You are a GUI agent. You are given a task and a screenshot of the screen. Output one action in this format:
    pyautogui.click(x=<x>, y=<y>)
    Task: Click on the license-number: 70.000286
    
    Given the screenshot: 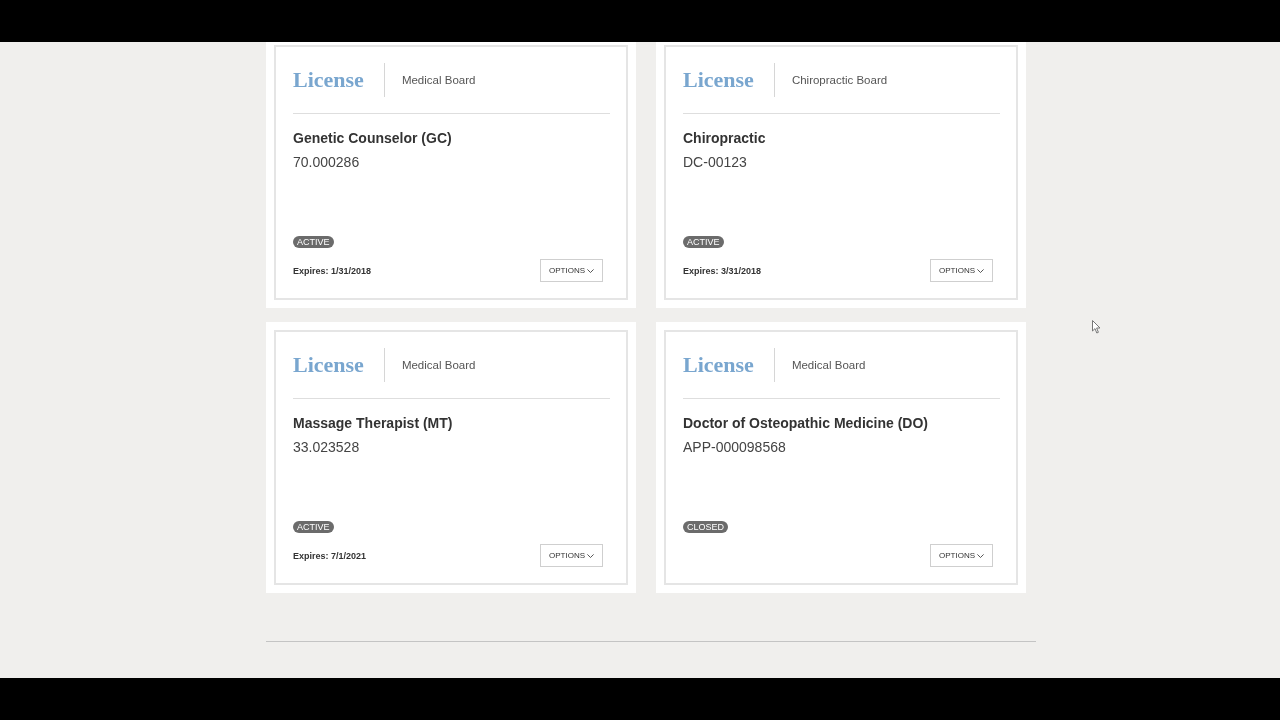 What is the action you would take?
    pyautogui.click(x=327, y=162)
    